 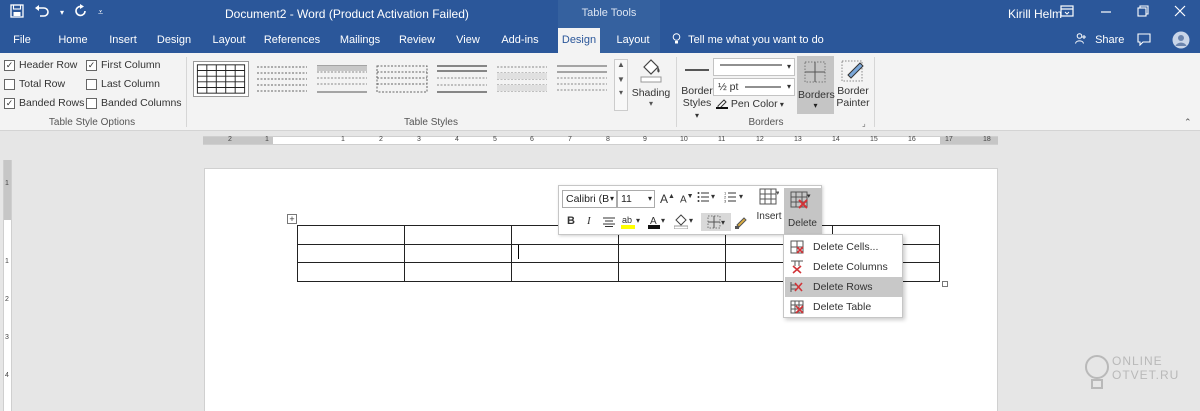 What do you see at coordinates (1180, 12) in the screenshot?
I see `close-icon` at bounding box center [1180, 12].